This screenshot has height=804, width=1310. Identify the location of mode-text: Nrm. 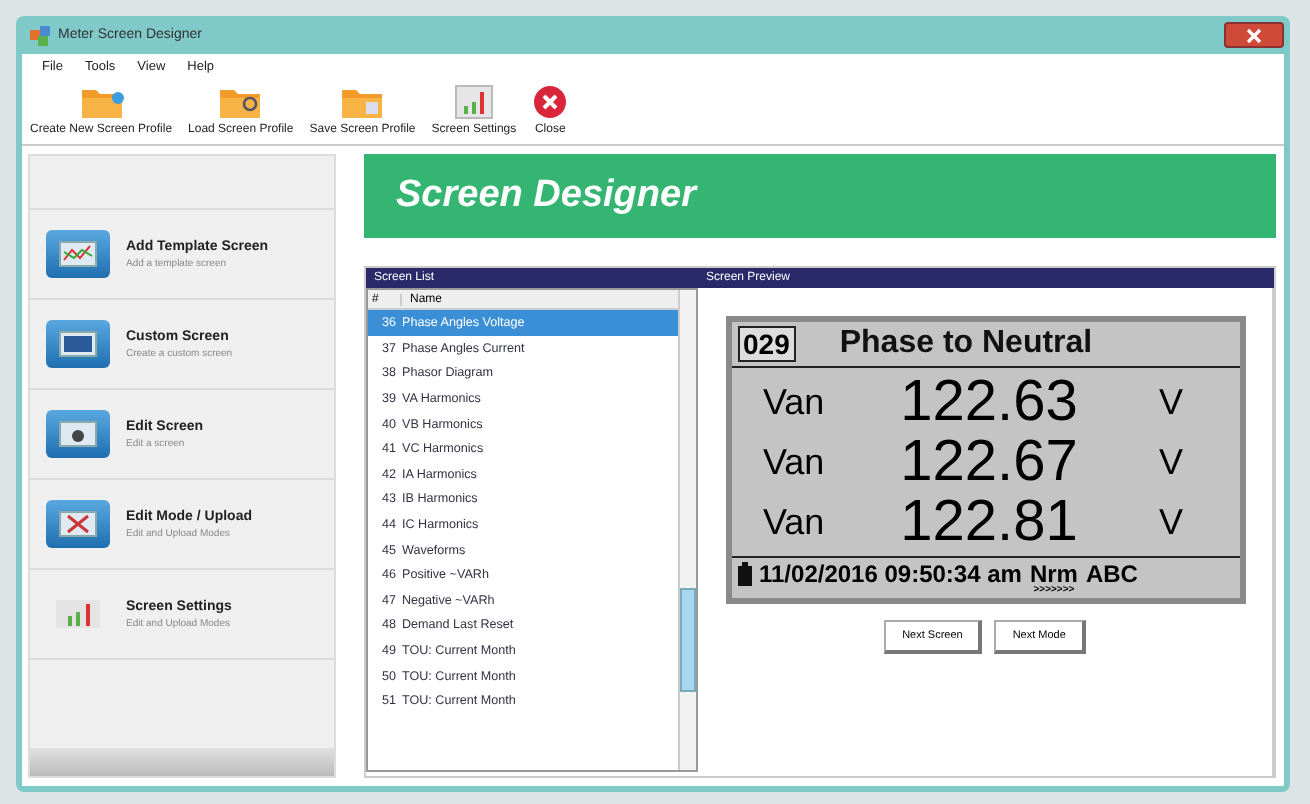
(1053, 574).